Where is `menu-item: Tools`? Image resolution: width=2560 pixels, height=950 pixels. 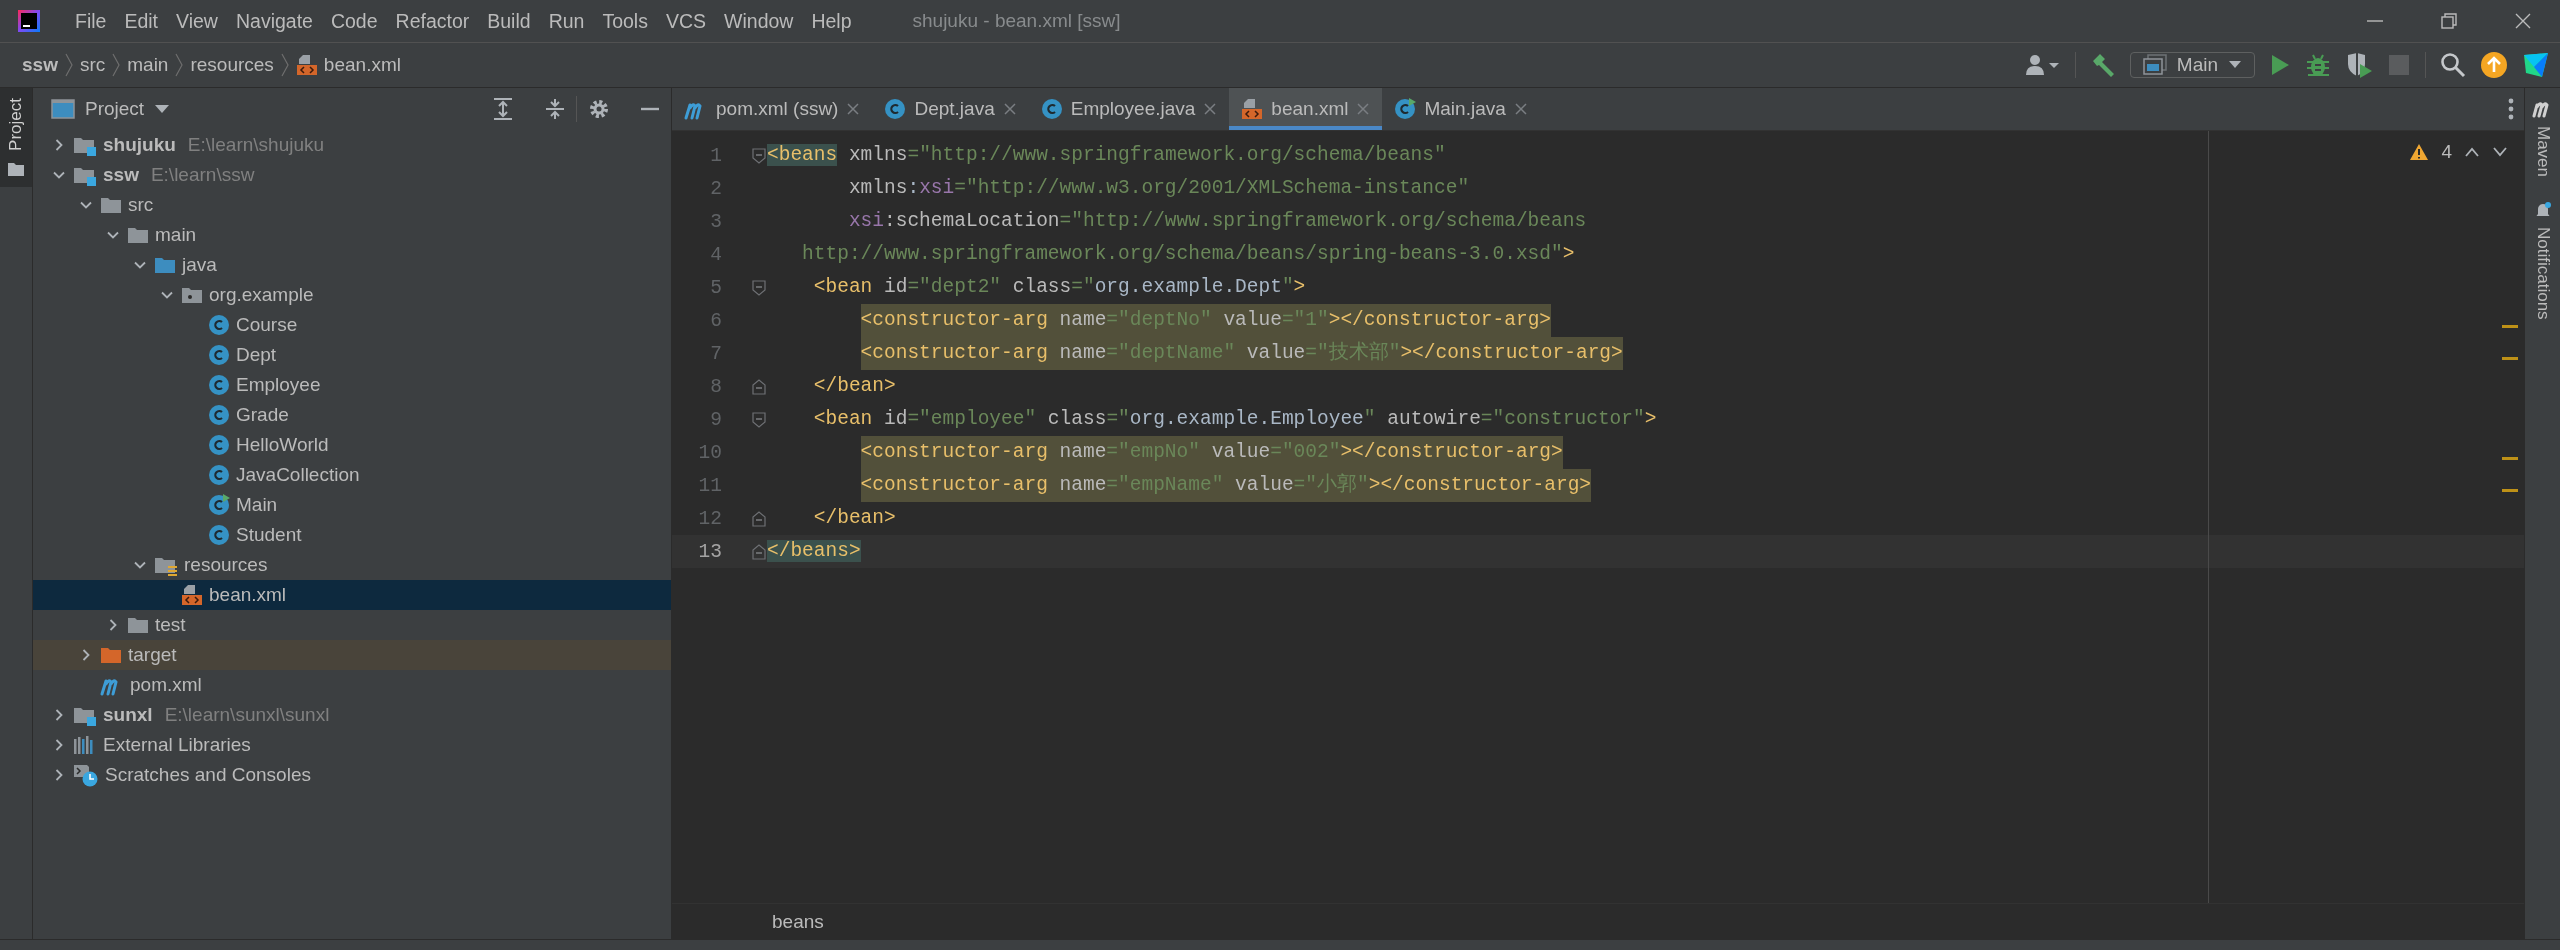 menu-item: Tools is located at coordinates (625, 21).